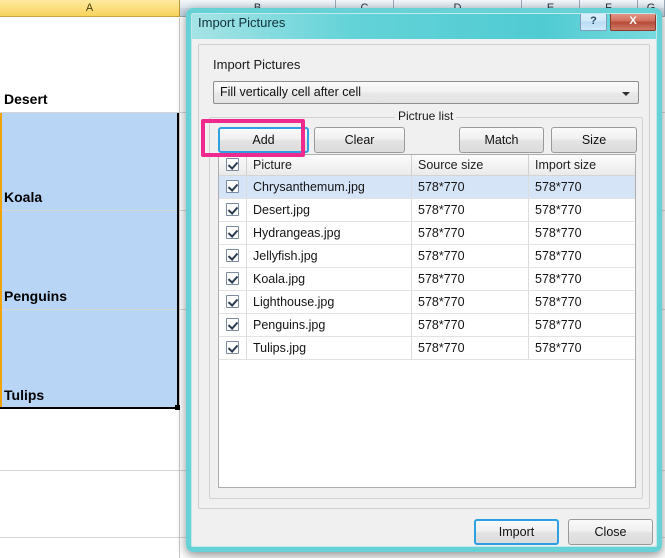 The image size is (665, 558). What do you see at coordinates (285, 256) in the screenshot?
I see `cell-picture: Jellyfish.jpg` at bounding box center [285, 256].